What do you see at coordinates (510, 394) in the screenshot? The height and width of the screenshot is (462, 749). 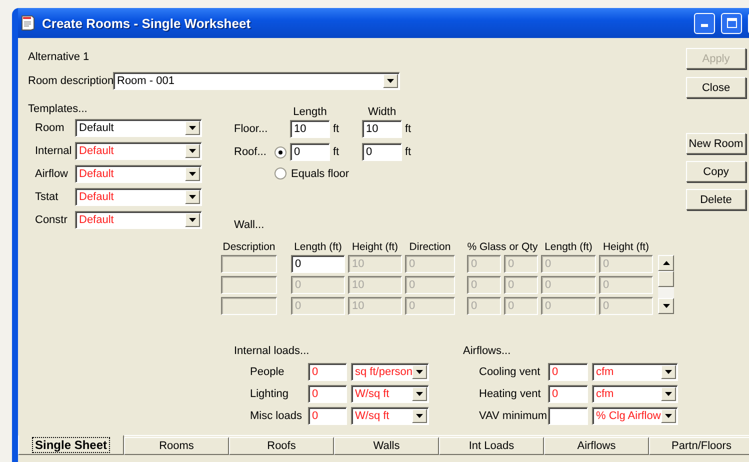 I see `field-label: Heating vent` at bounding box center [510, 394].